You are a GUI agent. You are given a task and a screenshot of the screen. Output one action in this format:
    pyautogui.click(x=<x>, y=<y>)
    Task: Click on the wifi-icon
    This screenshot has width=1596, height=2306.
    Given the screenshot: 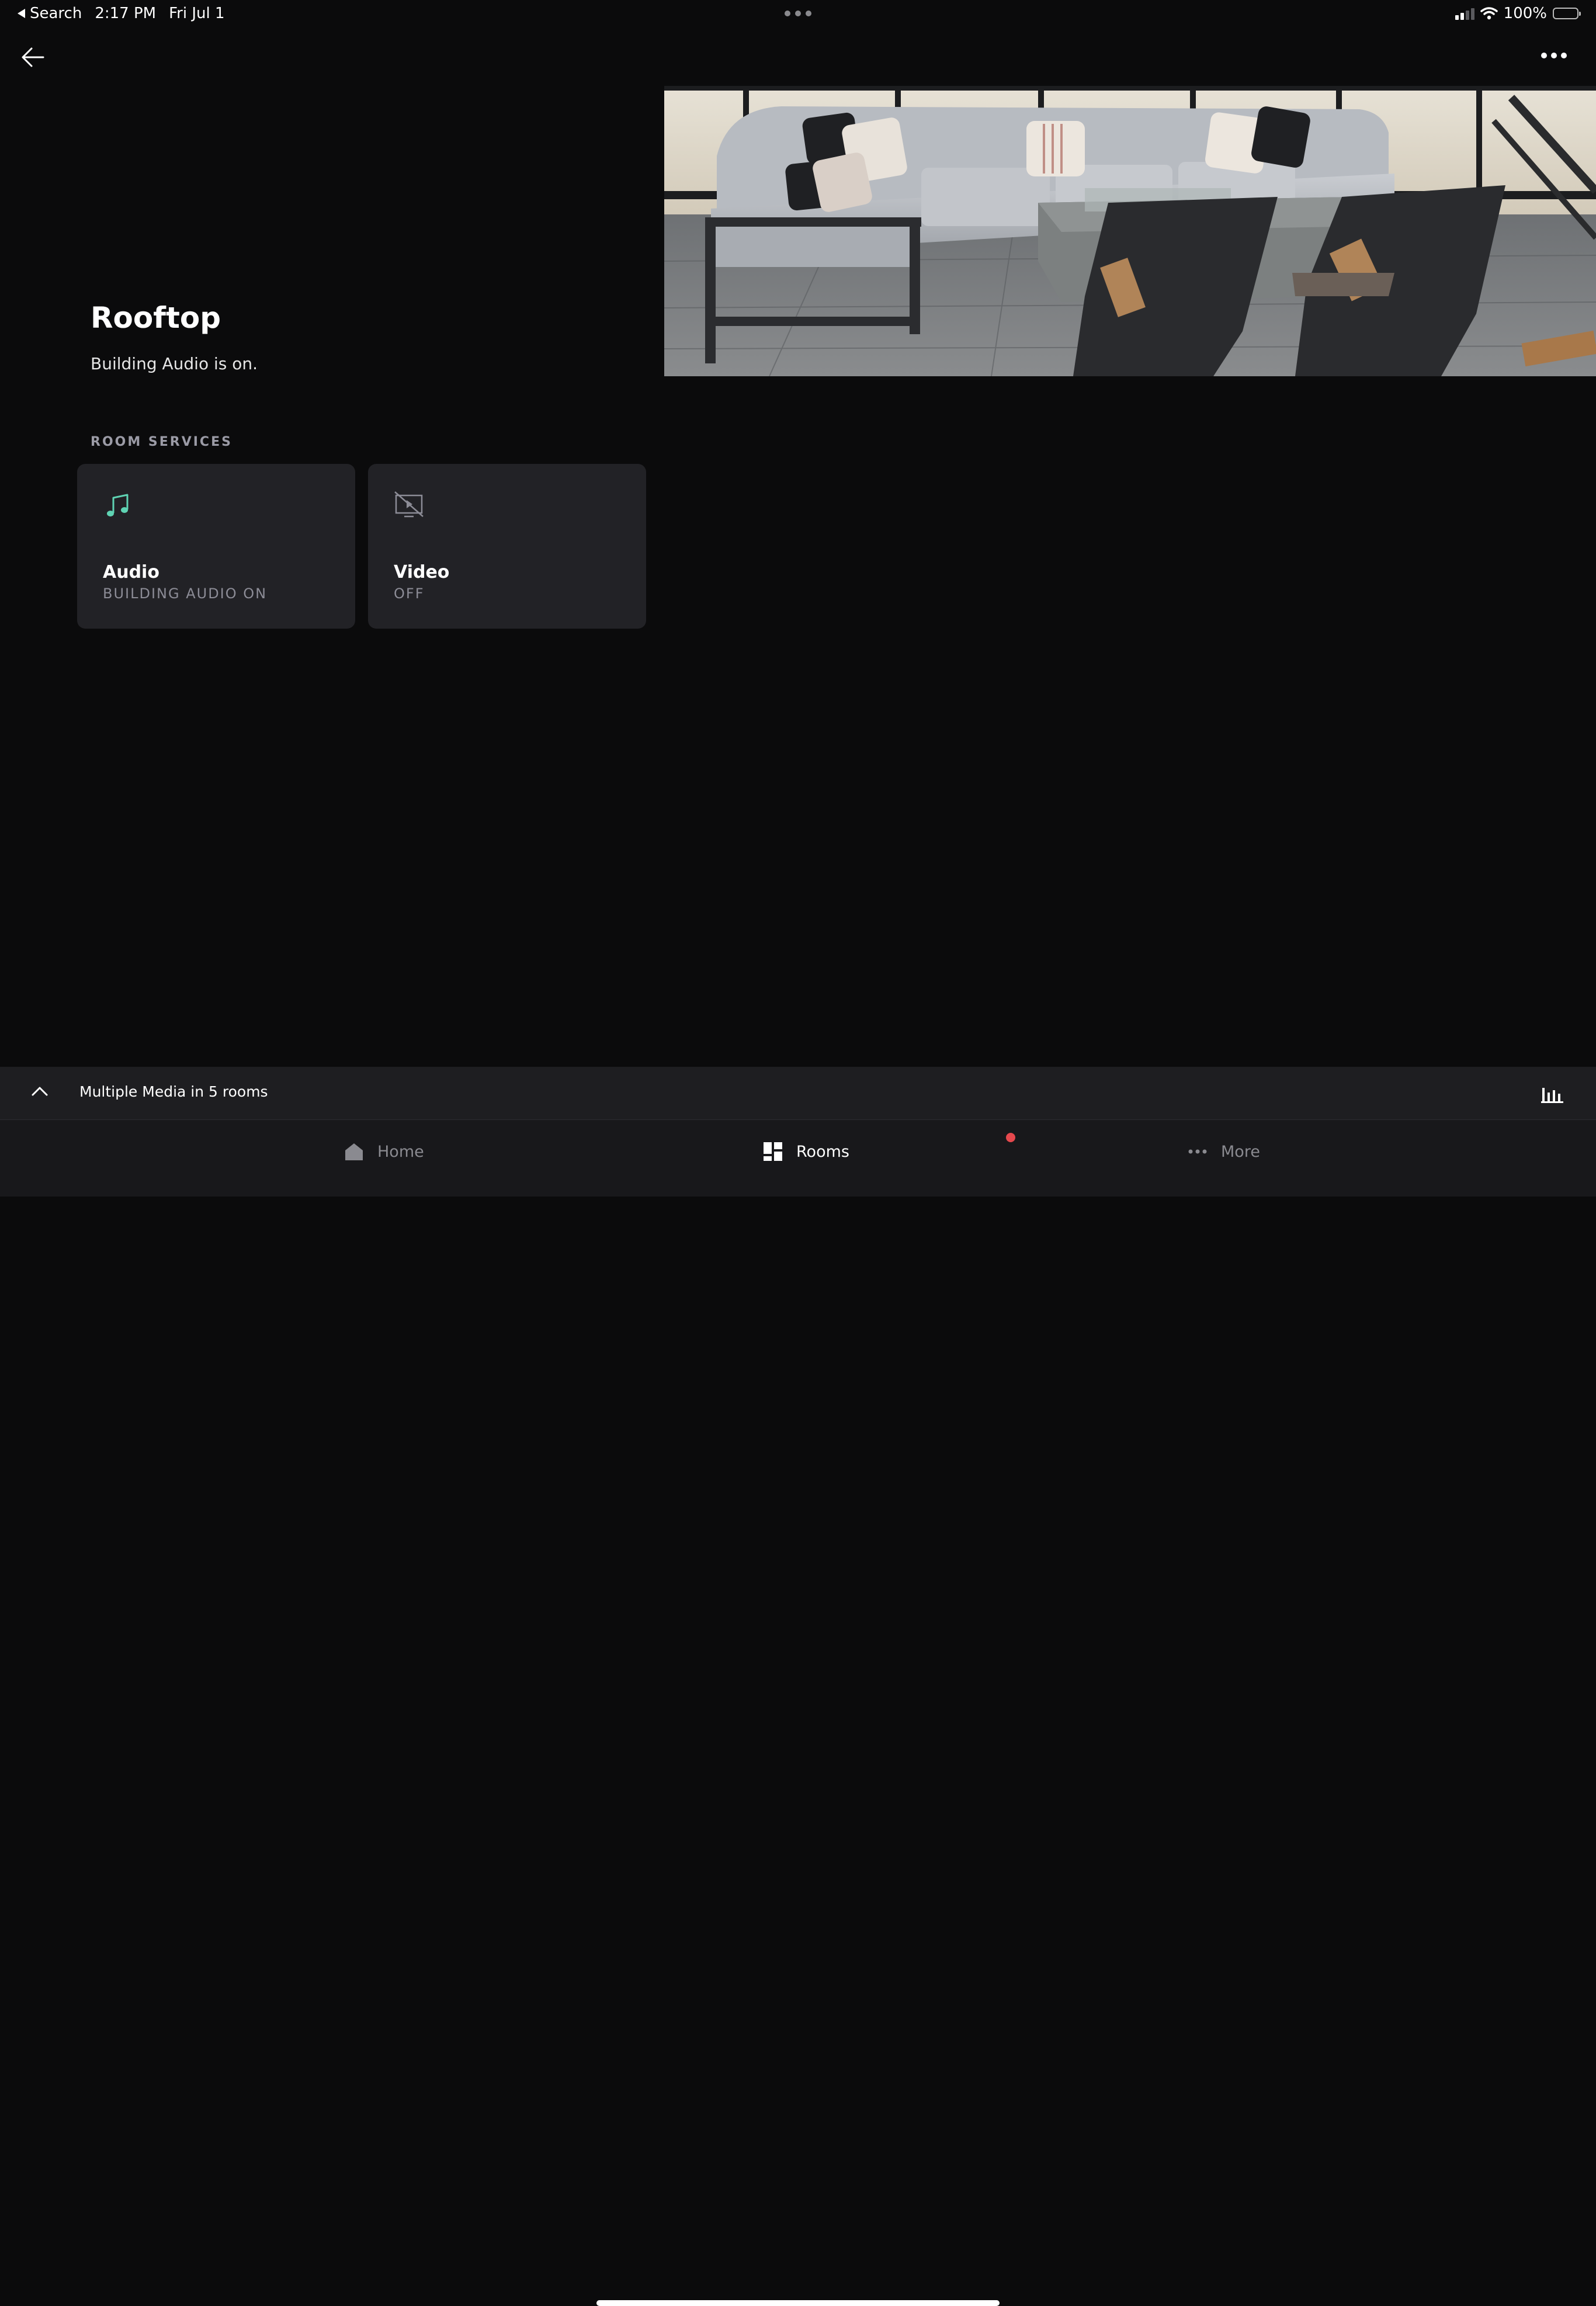 What is the action you would take?
    pyautogui.click(x=1489, y=13)
    